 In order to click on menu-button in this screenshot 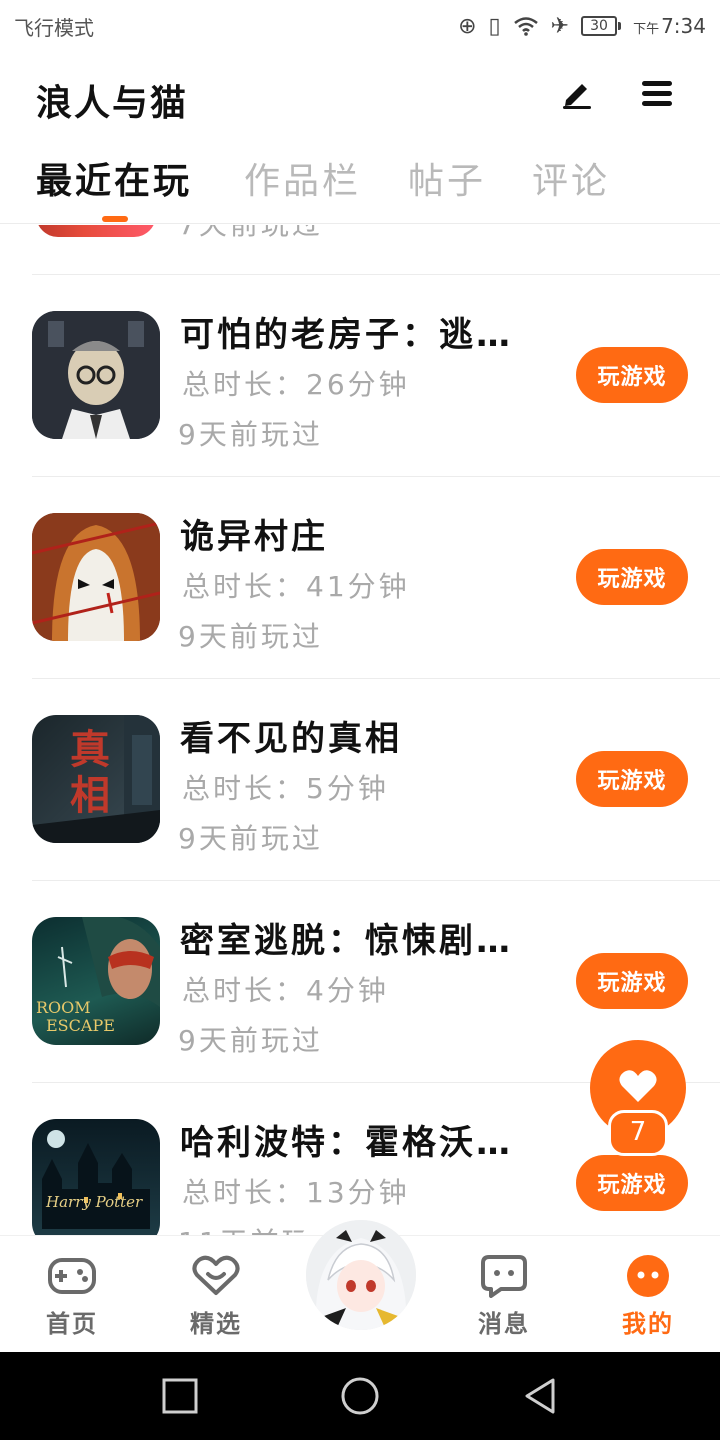, I will do `click(657, 93)`.